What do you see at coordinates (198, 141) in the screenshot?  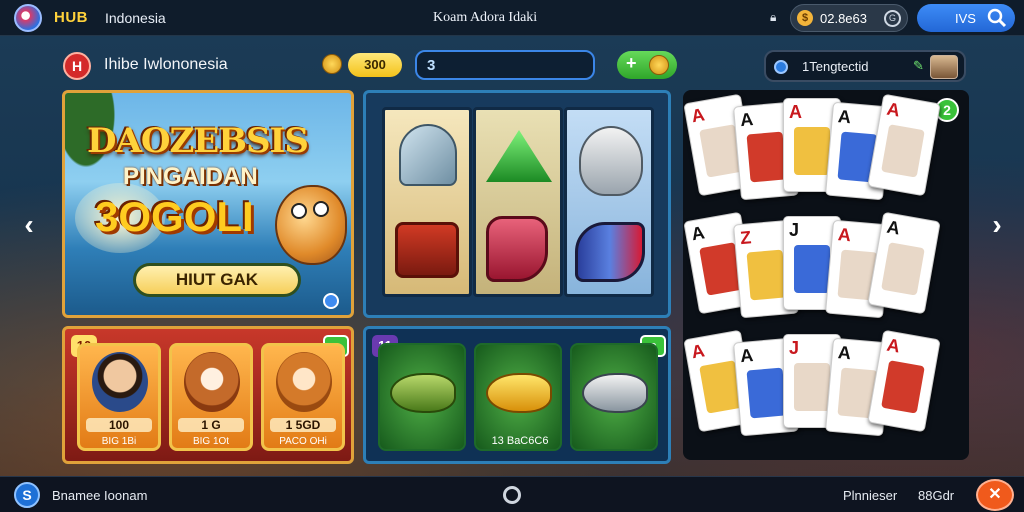 I see `promo-title: DAOZEBSIS` at bounding box center [198, 141].